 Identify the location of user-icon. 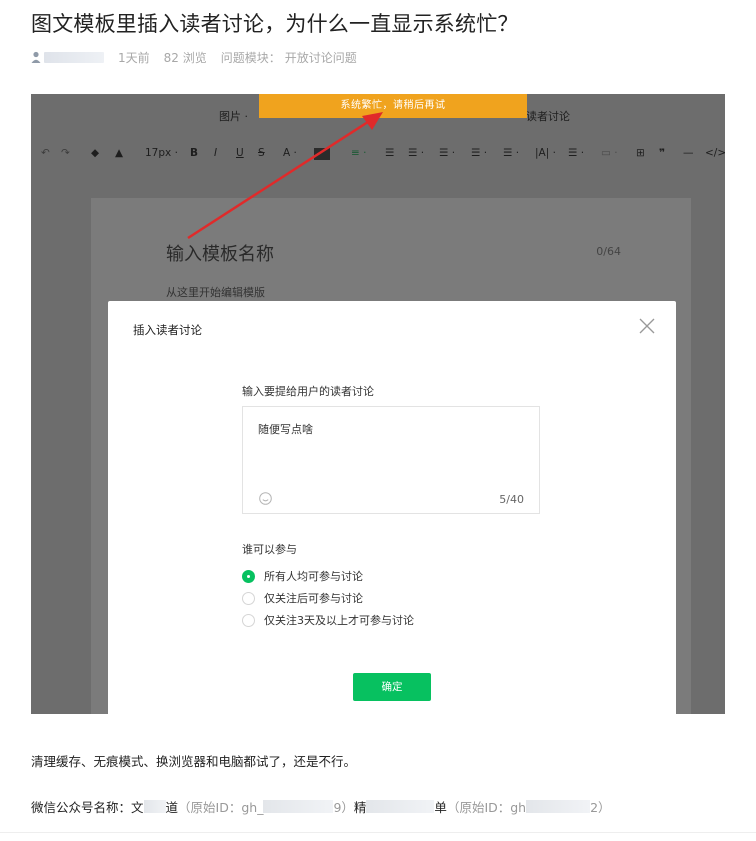
(36, 57).